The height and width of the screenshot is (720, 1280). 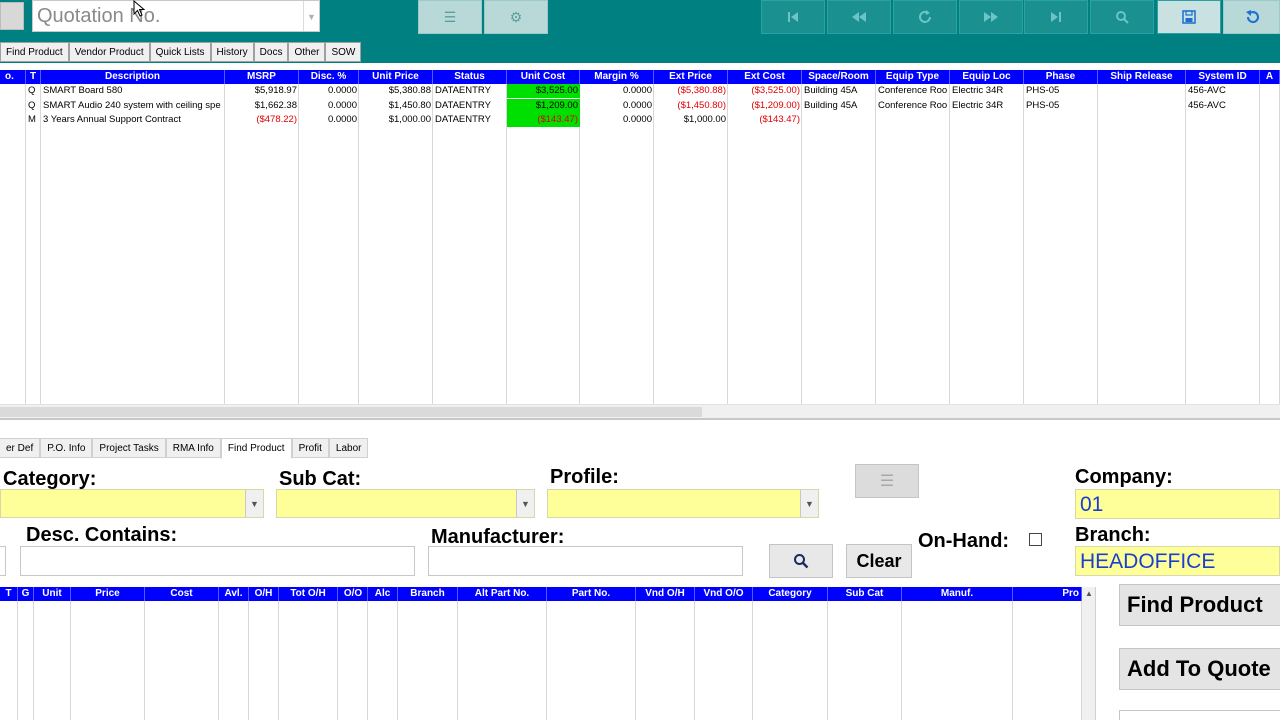 What do you see at coordinates (262, 120) in the screenshot?
I see `table-cell: ($478.22)` at bounding box center [262, 120].